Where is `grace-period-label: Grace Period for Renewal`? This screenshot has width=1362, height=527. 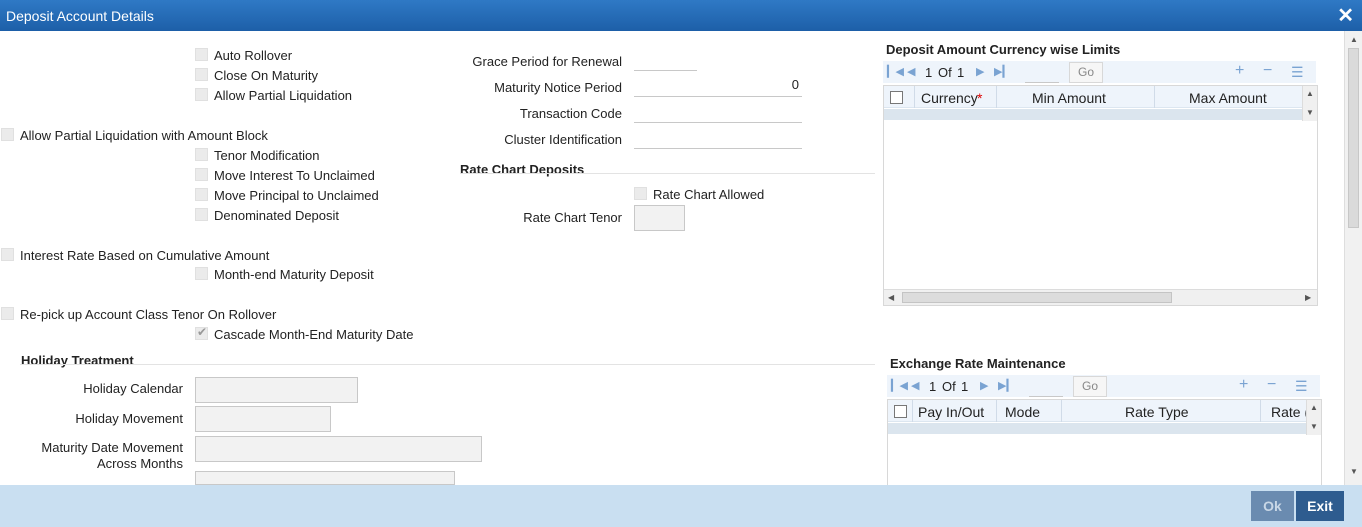
grace-period-label: Grace Period for Renewal is located at coordinates (547, 61).